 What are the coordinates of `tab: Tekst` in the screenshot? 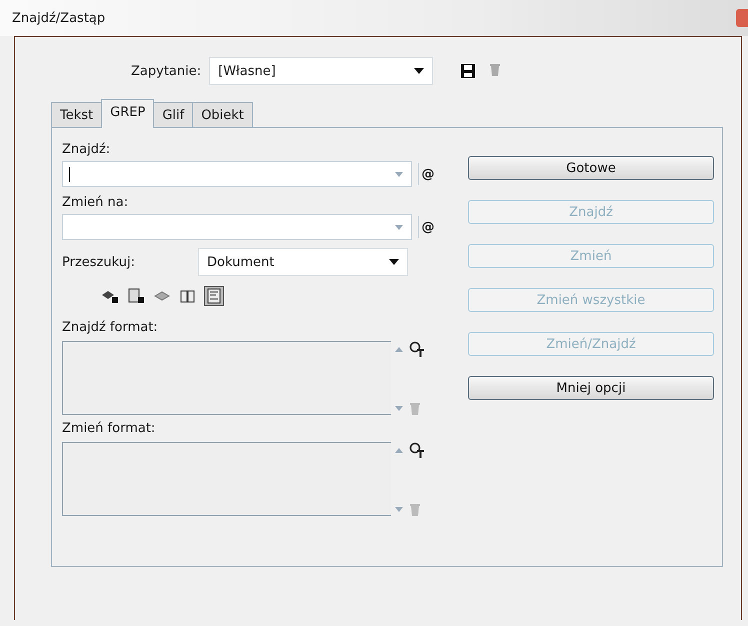 It's located at (76, 115).